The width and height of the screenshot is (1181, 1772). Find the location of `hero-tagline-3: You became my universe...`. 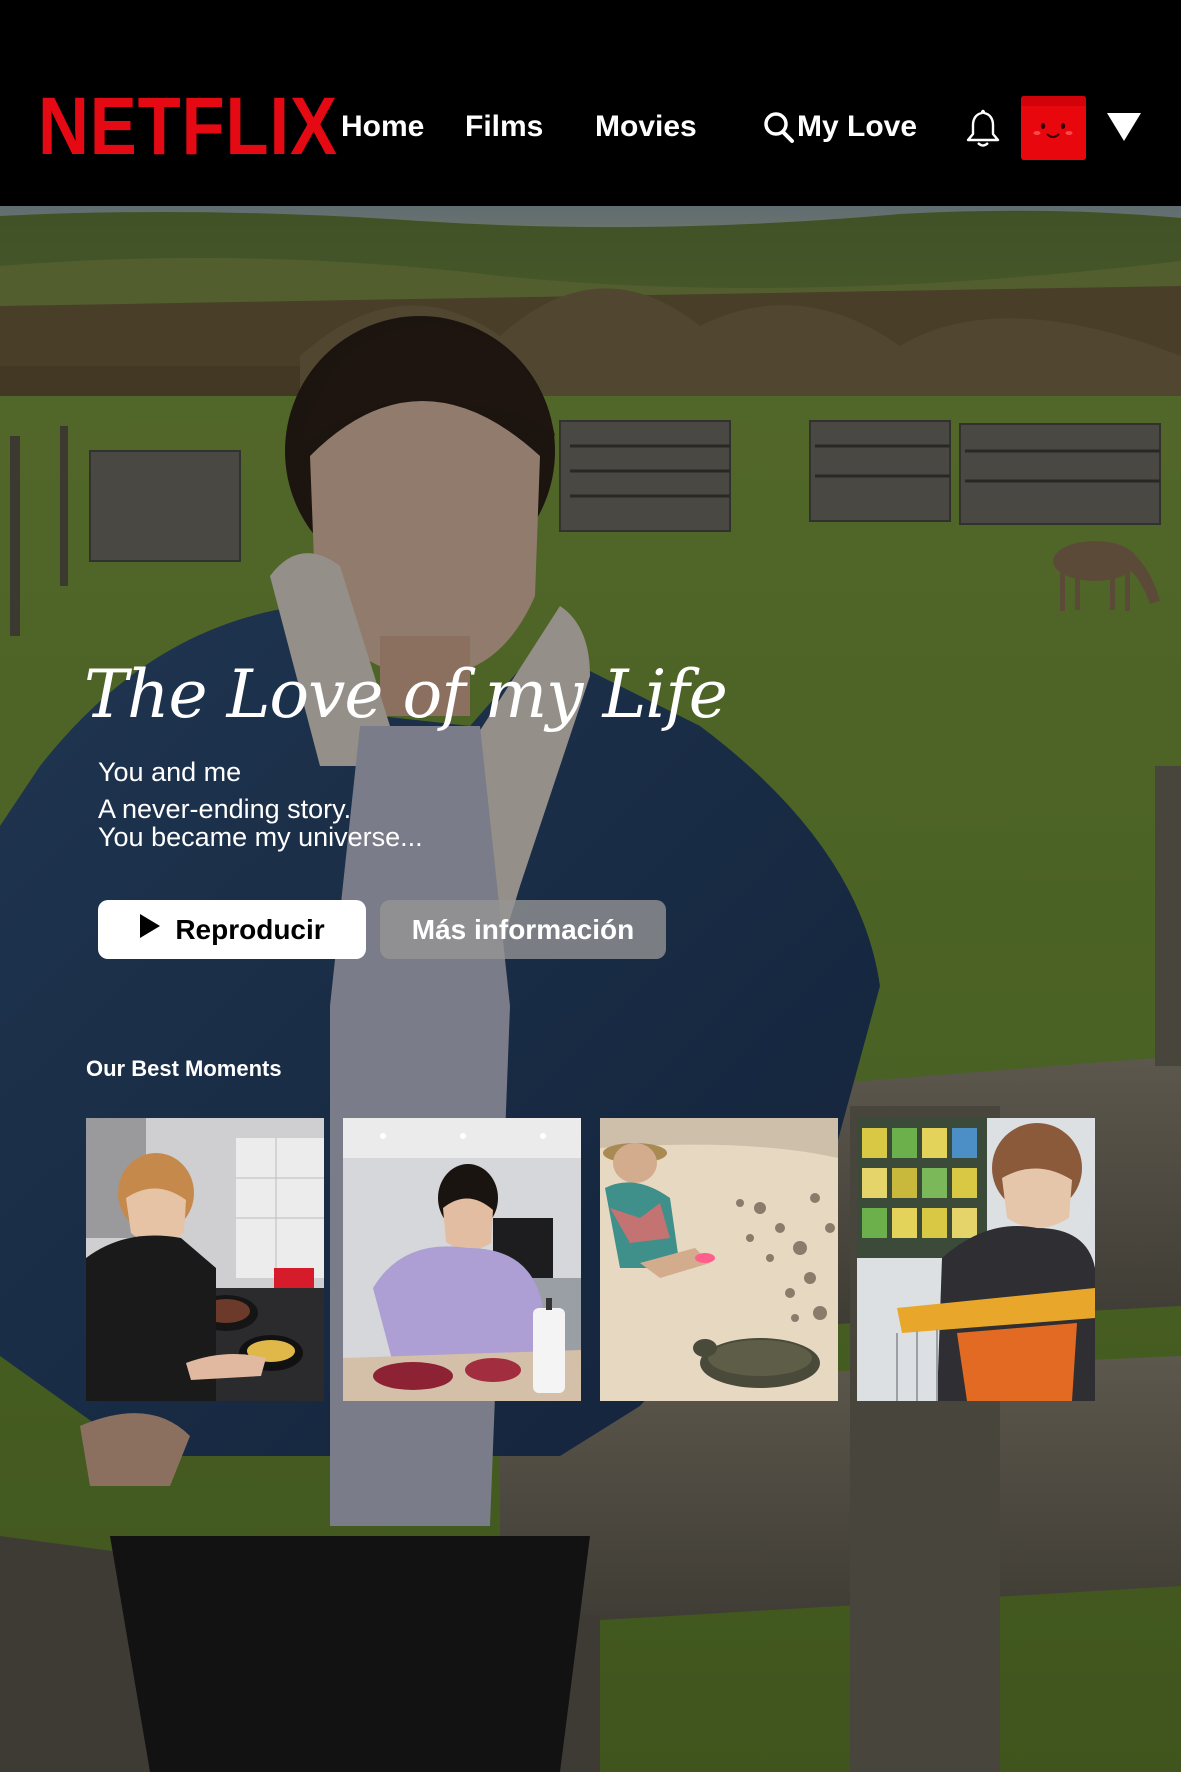

hero-tagline-3: You became my universe... is located at coordinates (260, 837).